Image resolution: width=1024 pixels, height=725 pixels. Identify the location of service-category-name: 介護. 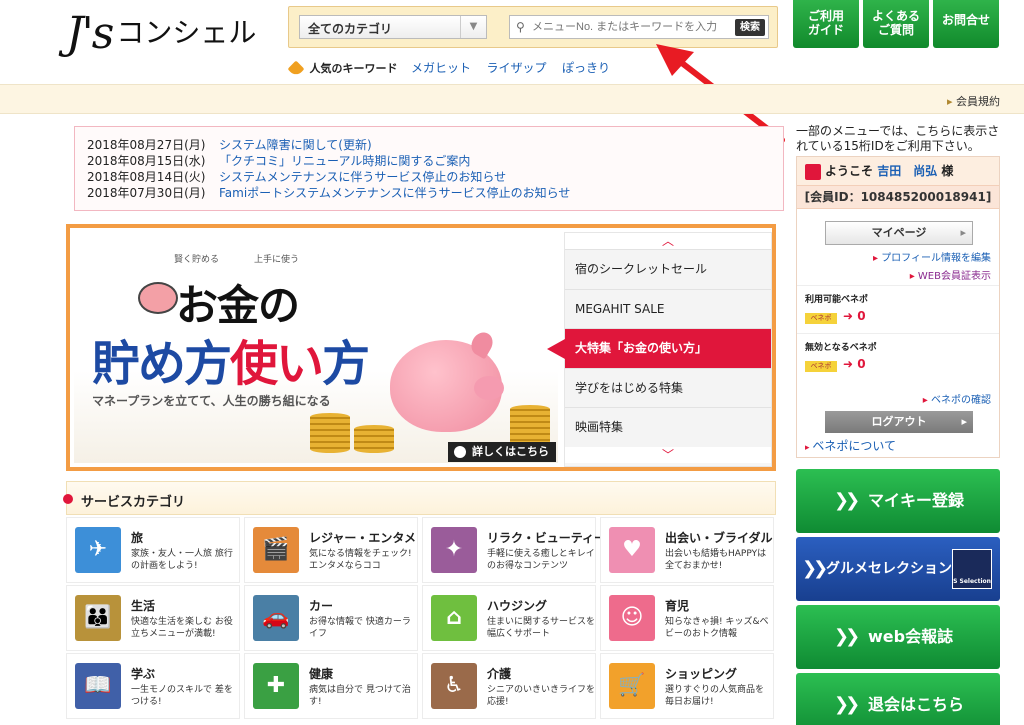
(499, 674).